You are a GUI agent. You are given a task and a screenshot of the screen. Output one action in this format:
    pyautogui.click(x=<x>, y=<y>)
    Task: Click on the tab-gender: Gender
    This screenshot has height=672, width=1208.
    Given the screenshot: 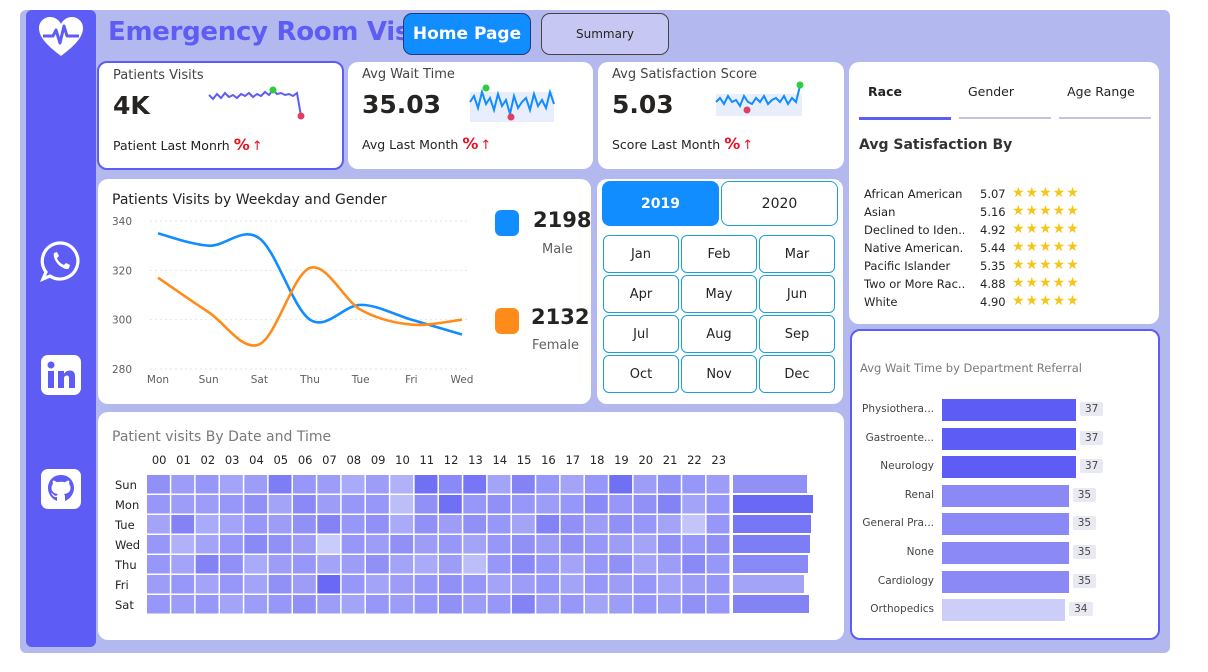 What is the action you would take?
    pyautogui.click(x=991, y=91)
    